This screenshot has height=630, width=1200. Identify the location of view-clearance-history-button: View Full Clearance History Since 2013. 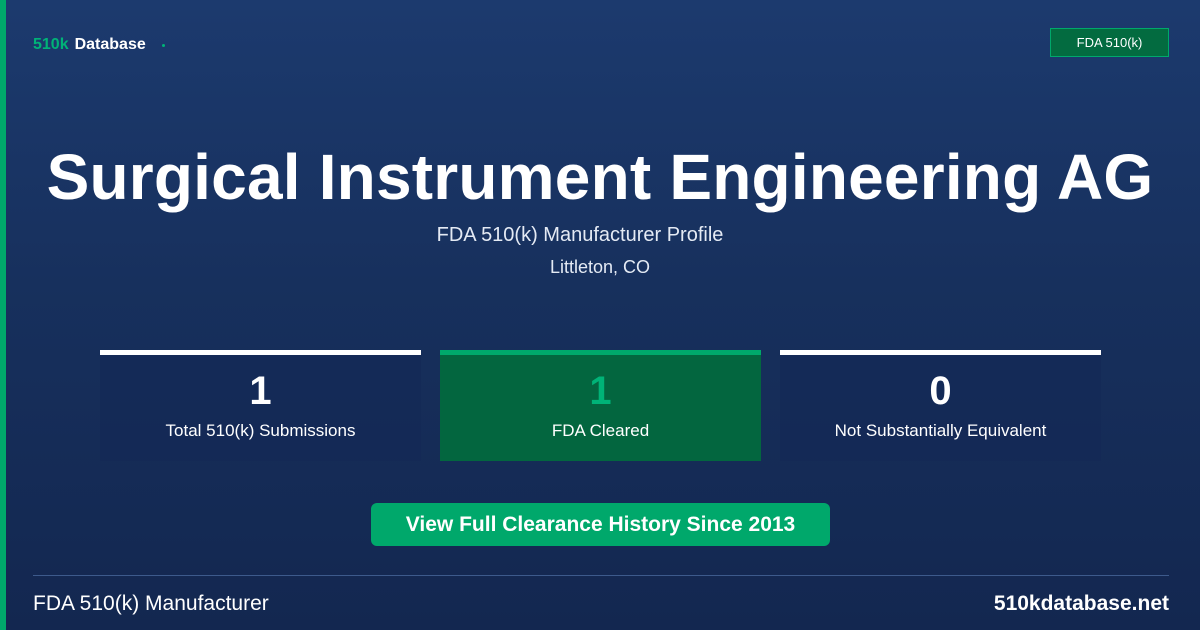
(600, 524).